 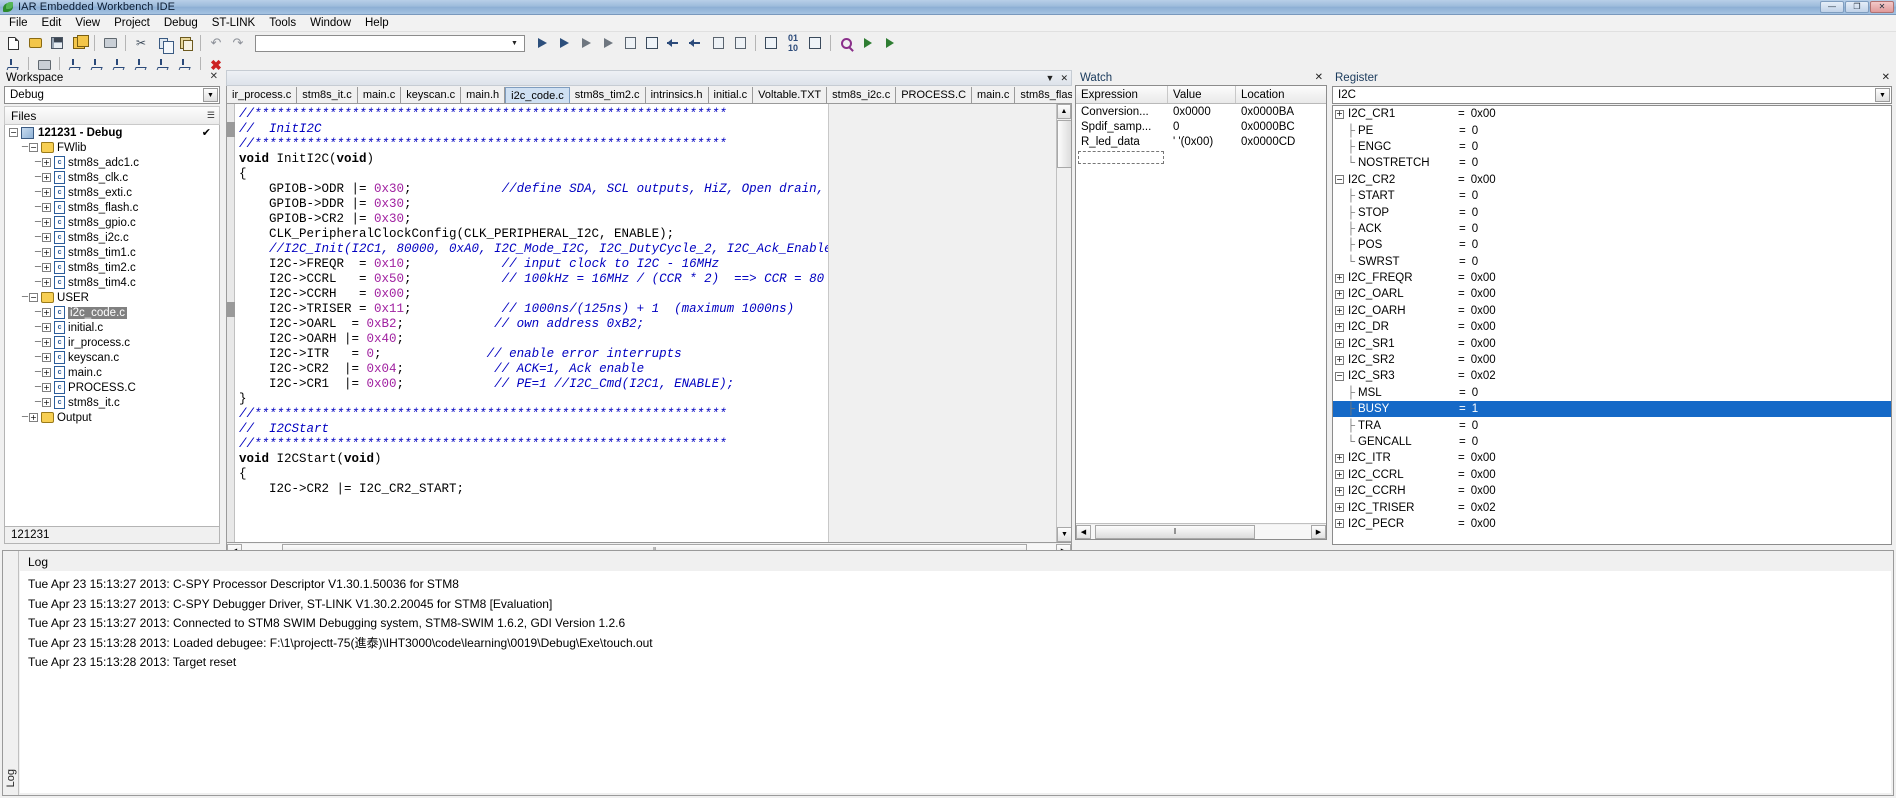 I want to click on toggle-bookmark-icon, so click(x=652, y=43).